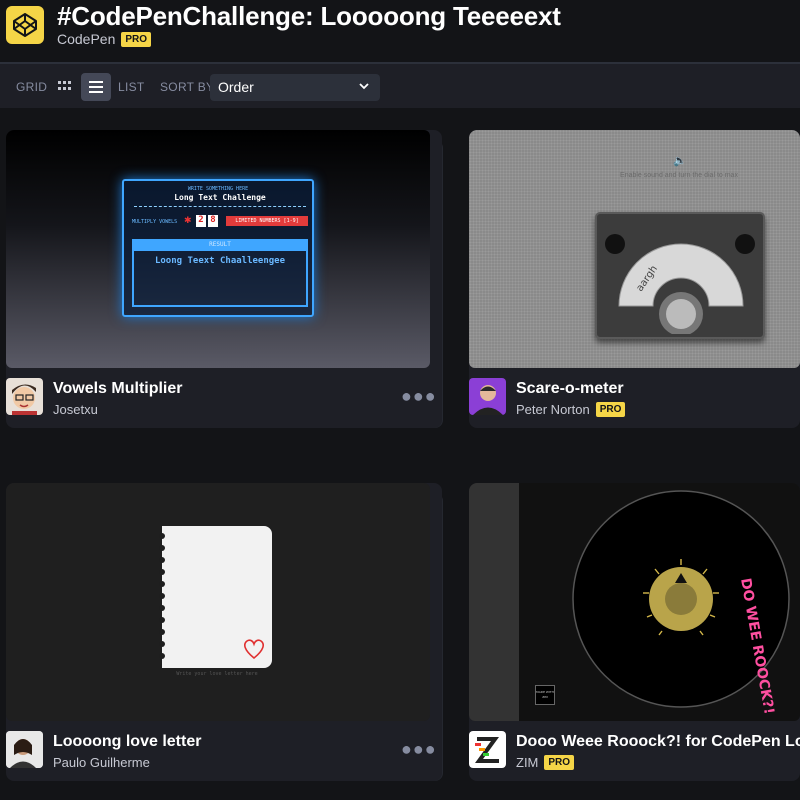  I want to click on preview-multiply-label: MULTIPLY VOWELS, so click(155, 222).